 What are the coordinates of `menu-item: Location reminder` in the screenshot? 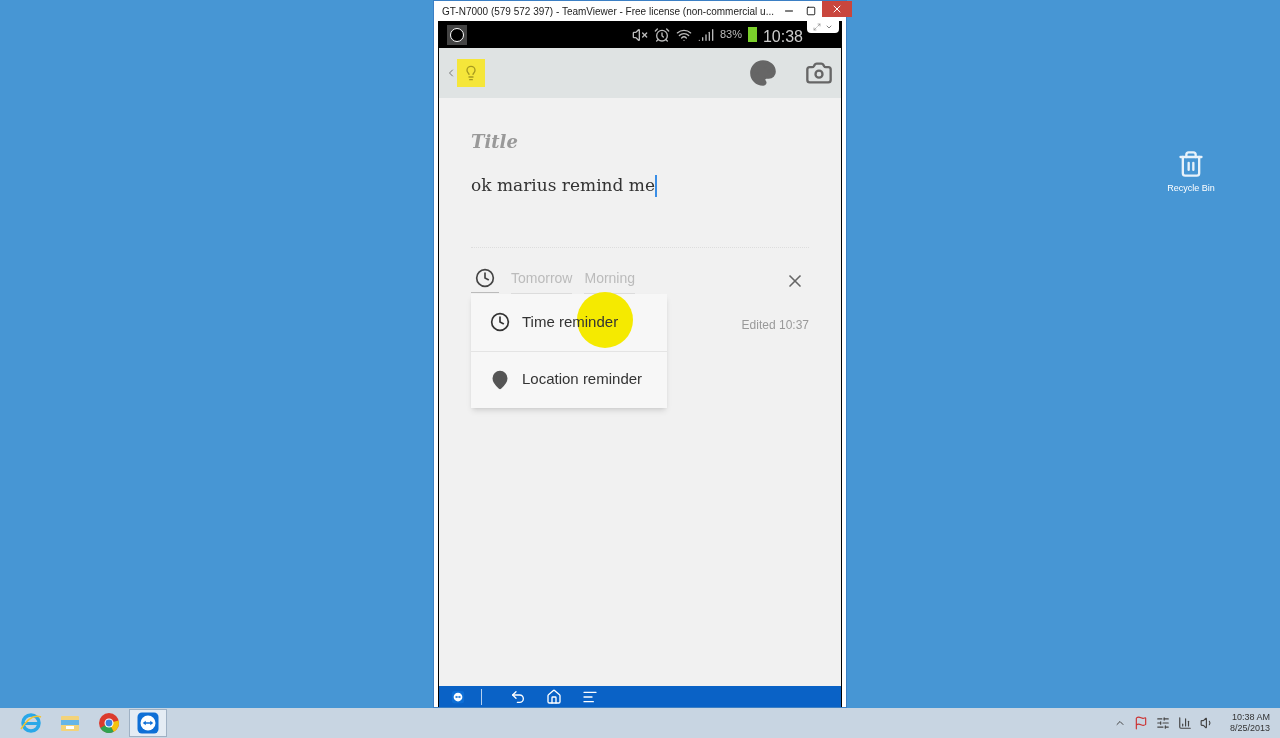 It's located at (569, 379).